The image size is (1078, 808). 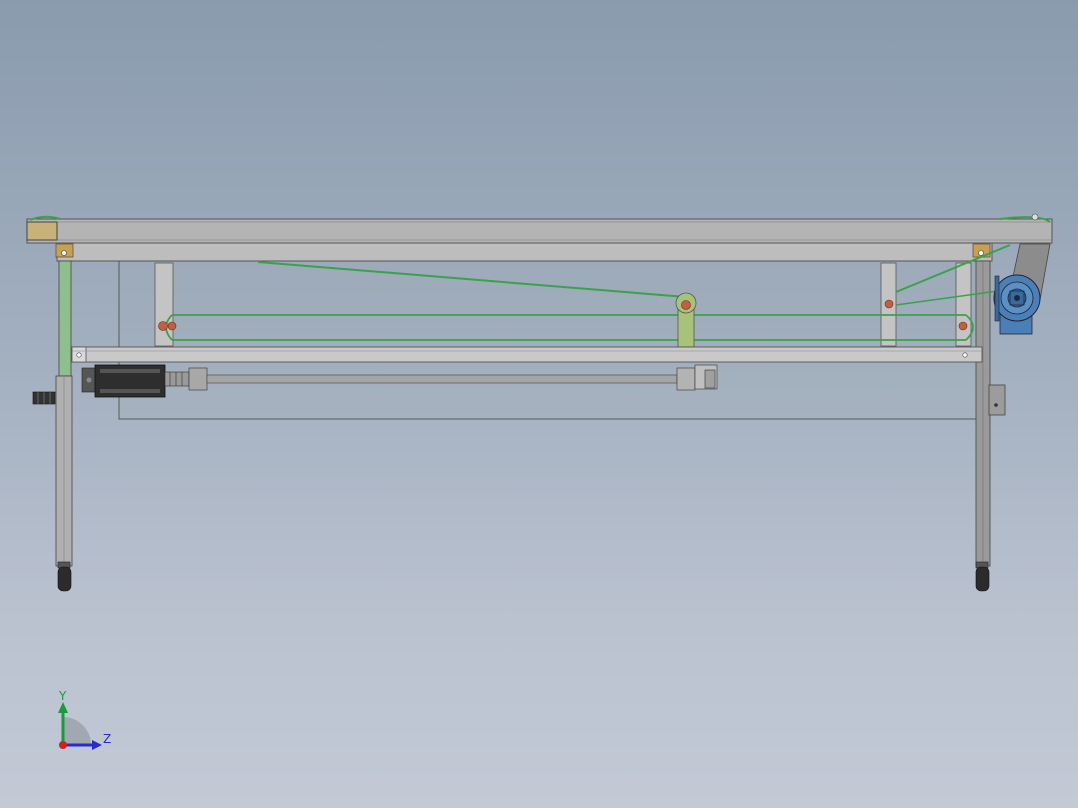 I want to click on right-vertical-post, so click(x=963, y=304).